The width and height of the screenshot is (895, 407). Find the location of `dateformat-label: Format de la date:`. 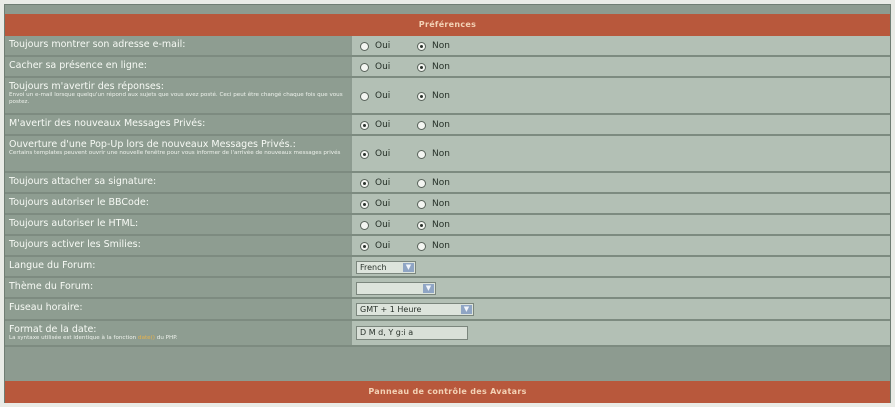

dateformat-label: Format de la date: is located at coordinates (53, 329).